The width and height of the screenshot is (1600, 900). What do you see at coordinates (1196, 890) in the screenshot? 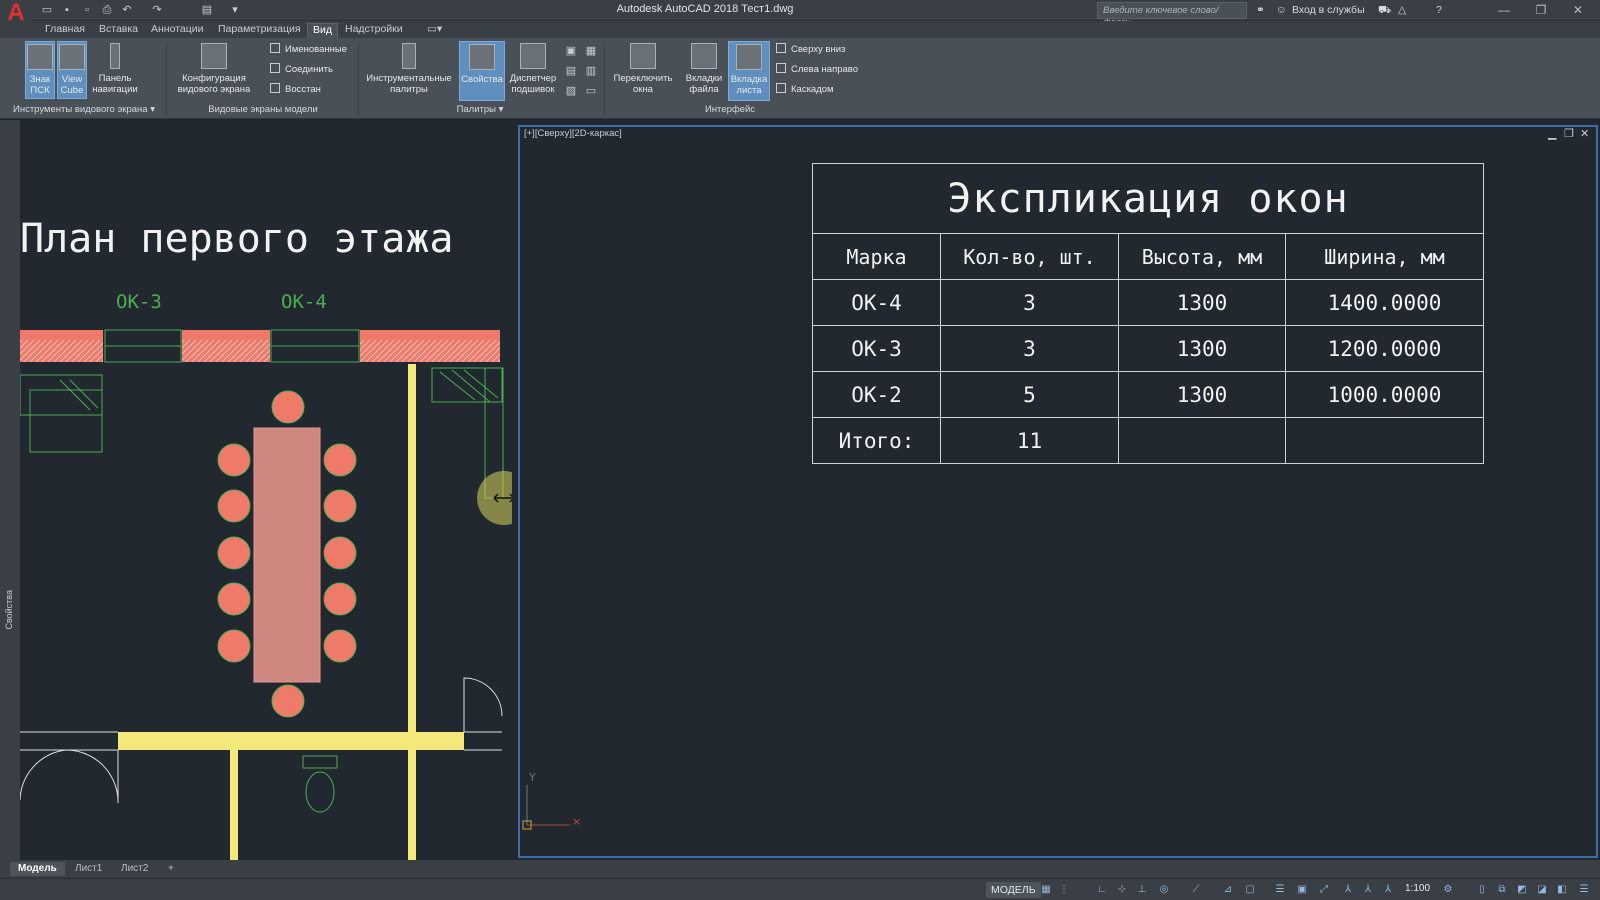
I see `osnap-icon: ⟋` at bounding box center [1196, 890].